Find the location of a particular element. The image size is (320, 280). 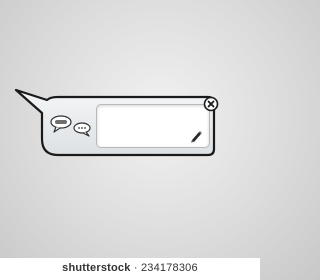

watermark-bar: shutterstock · 234178306 is located at coordinates (130, 269).